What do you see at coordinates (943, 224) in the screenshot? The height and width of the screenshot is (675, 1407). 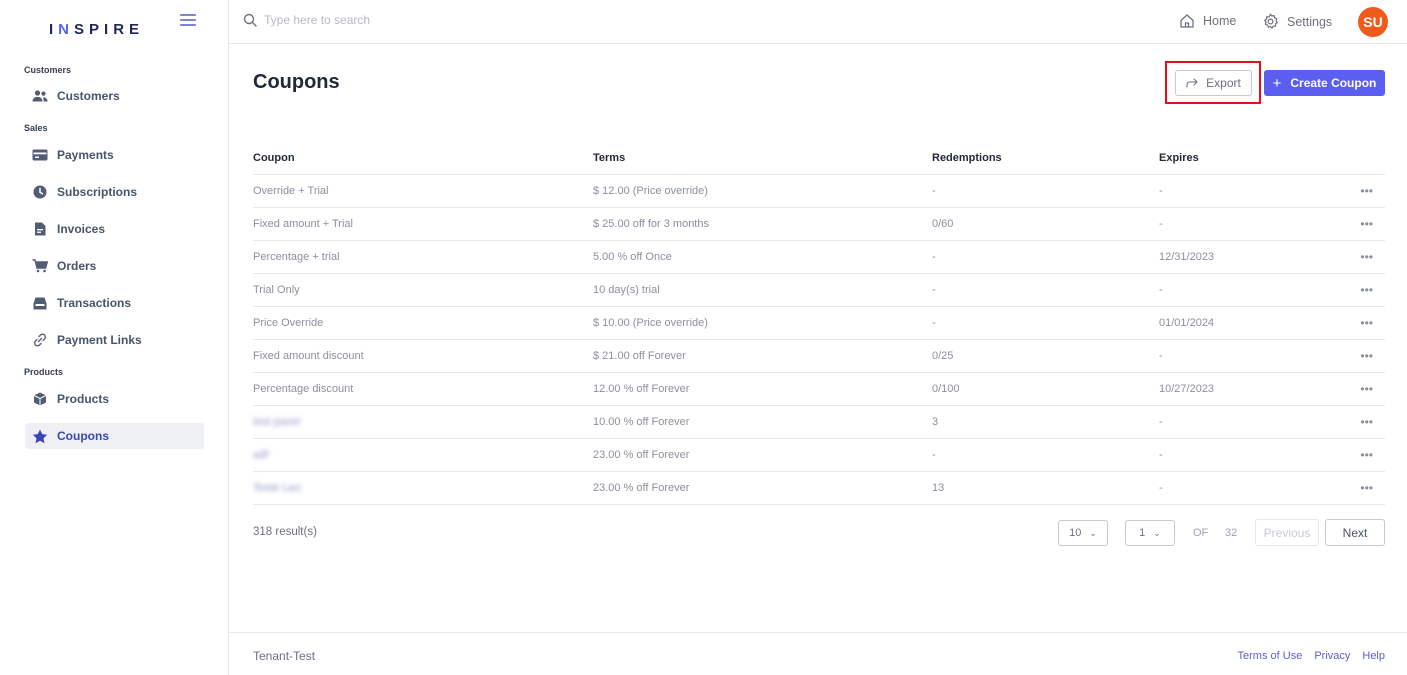 I see `redemptions-cell: 0/60` at bounding box center [943, 224].